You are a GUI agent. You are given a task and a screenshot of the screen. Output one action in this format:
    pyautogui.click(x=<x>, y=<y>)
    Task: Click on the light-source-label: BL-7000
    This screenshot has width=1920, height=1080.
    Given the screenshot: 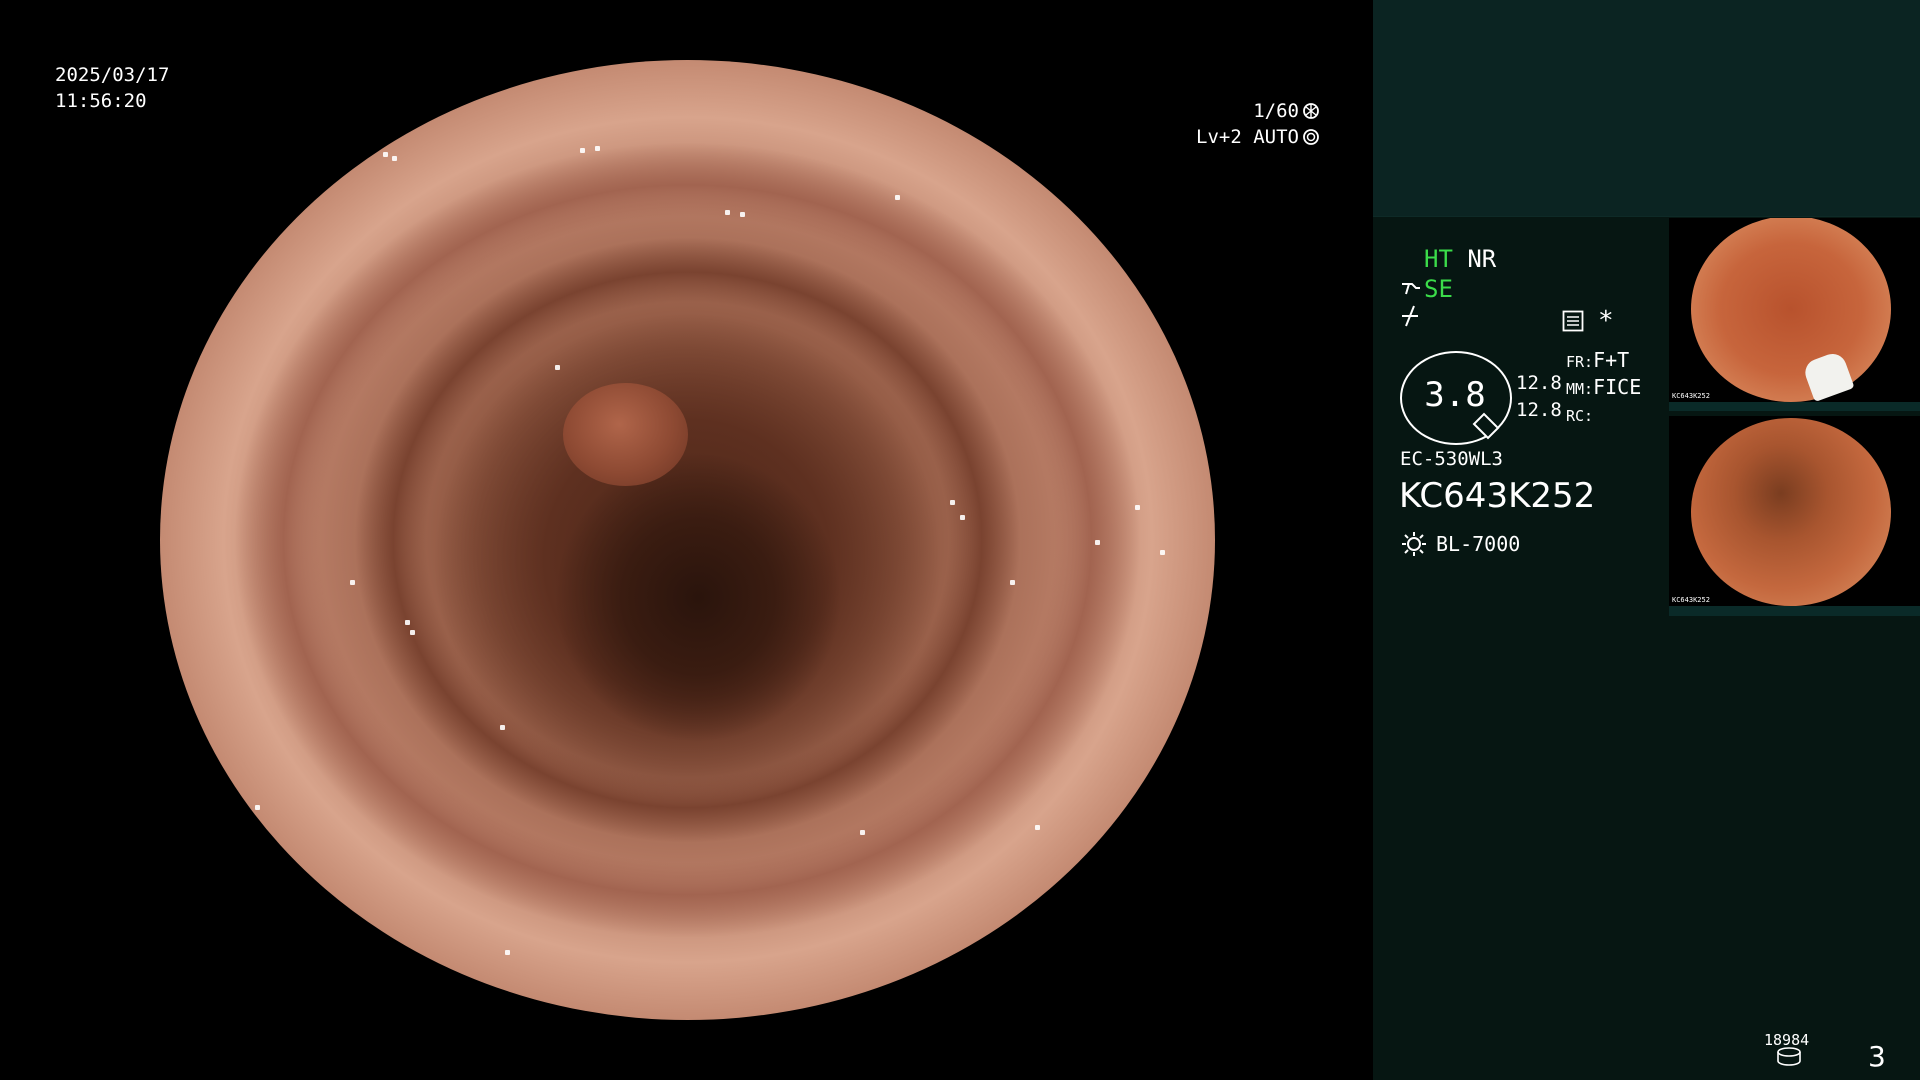 What is the action you would take?
    pyautogui.click(x=1478, y=544)
    